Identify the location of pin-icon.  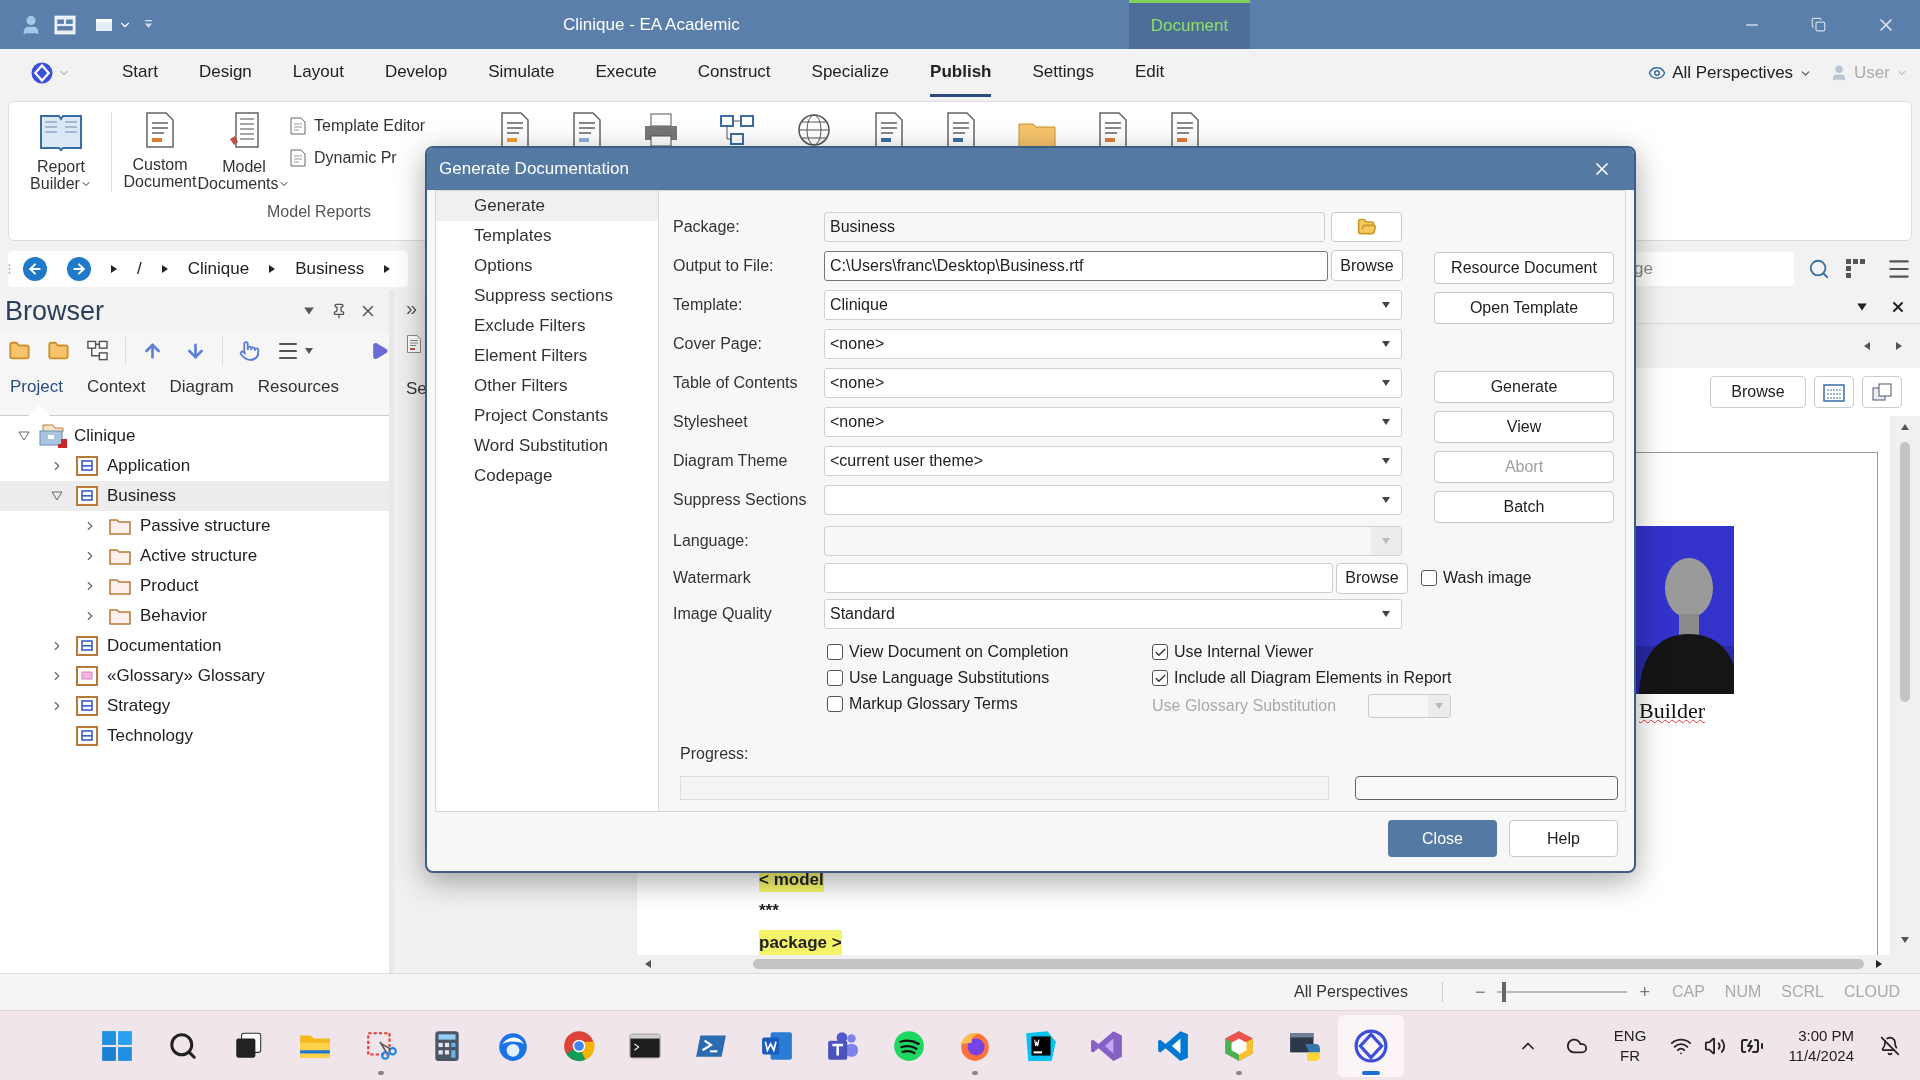
(339, 311).